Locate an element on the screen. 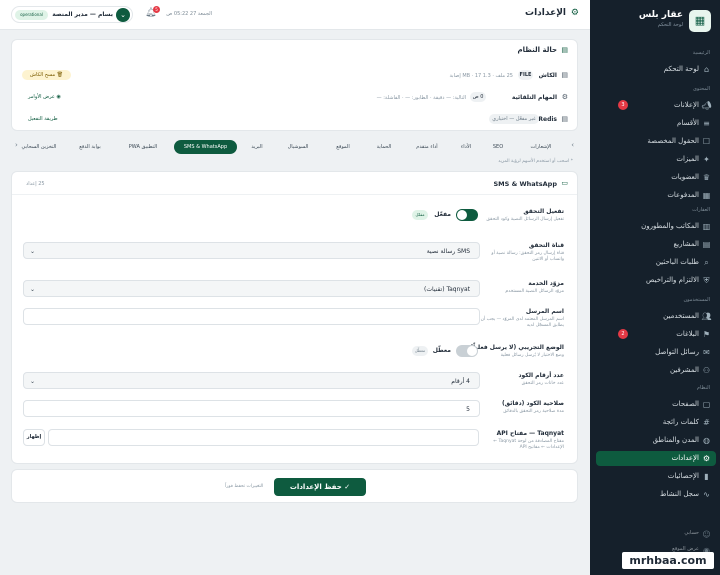  sidebar-item-globe: ◍ المدن والمناطق is located at coordinates (656, 440).